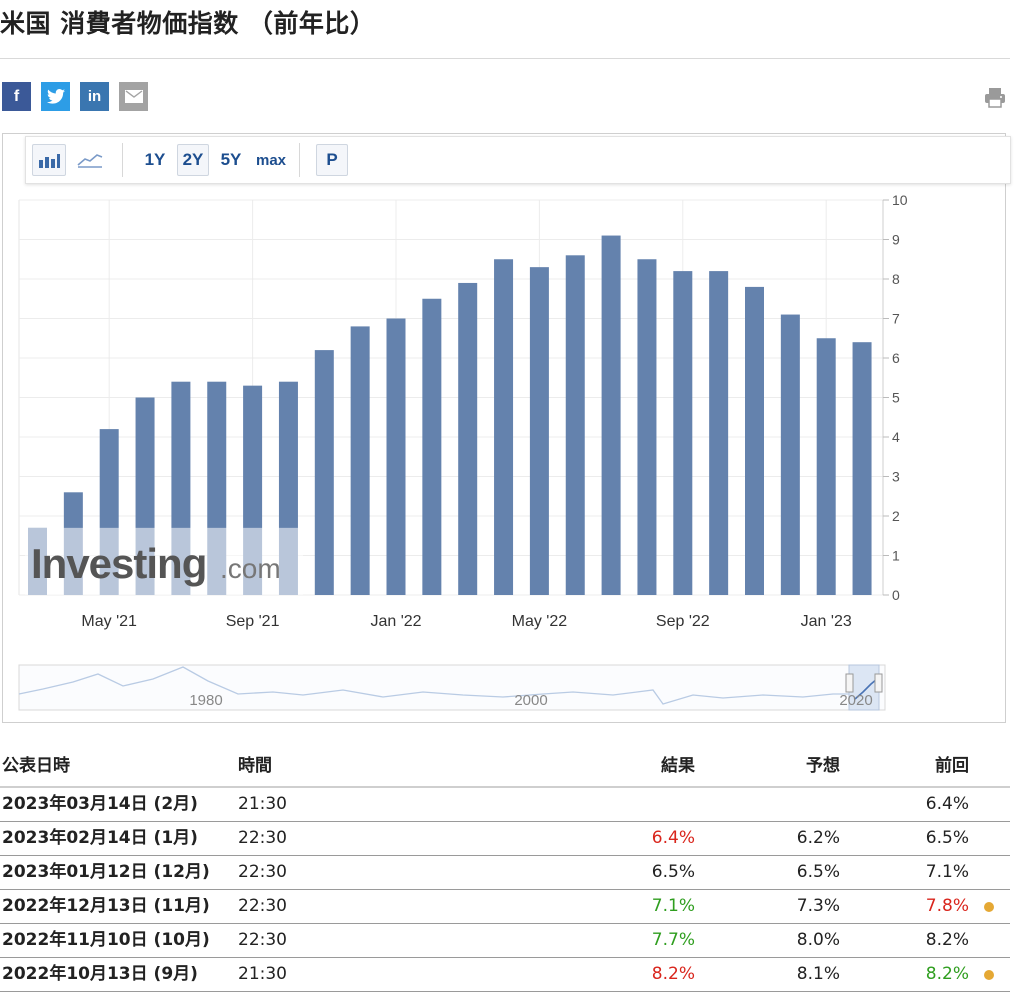 The height and width of the screenshot is (1004, 1024). I want to click on page-title: 米国 消費者物価指数 （前年比）, so click(188, 23).